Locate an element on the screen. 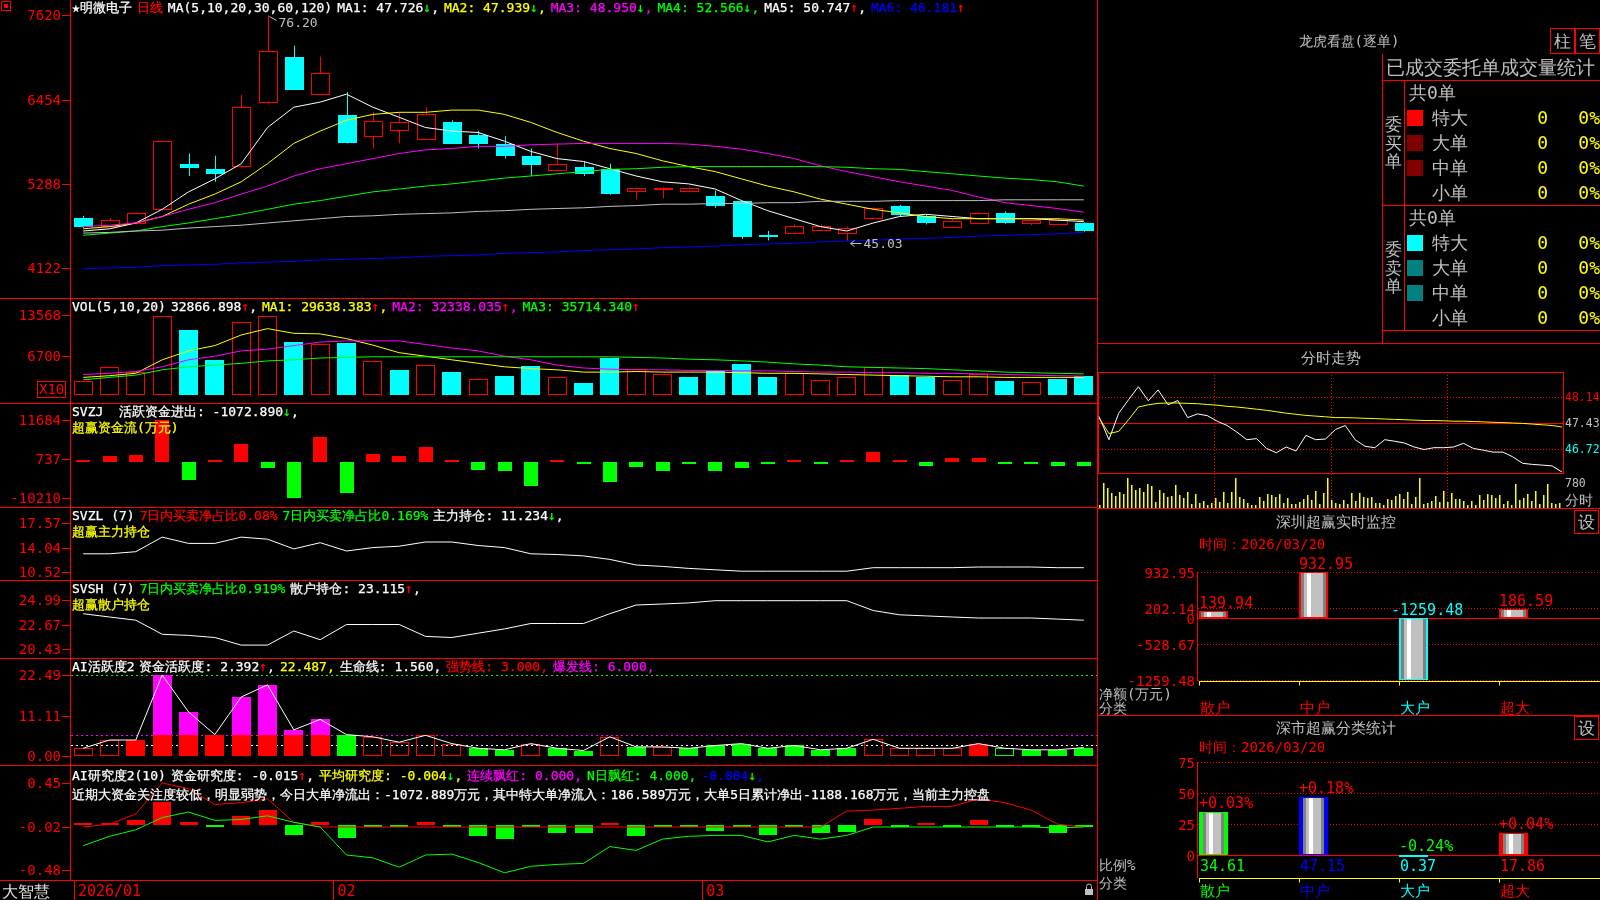 The image size is (1600, 900). indicator-reading: SVZJ 活跃资金进出: -1072.890↓, is located at coordinates (185, 412).